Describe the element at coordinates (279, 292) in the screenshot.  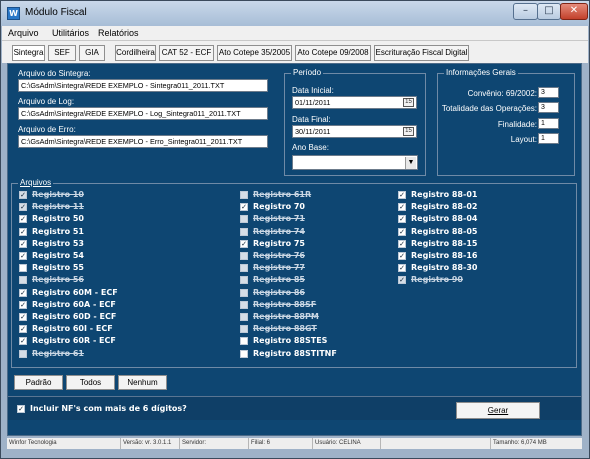
I see `registro-label: Registro 86` at that location.